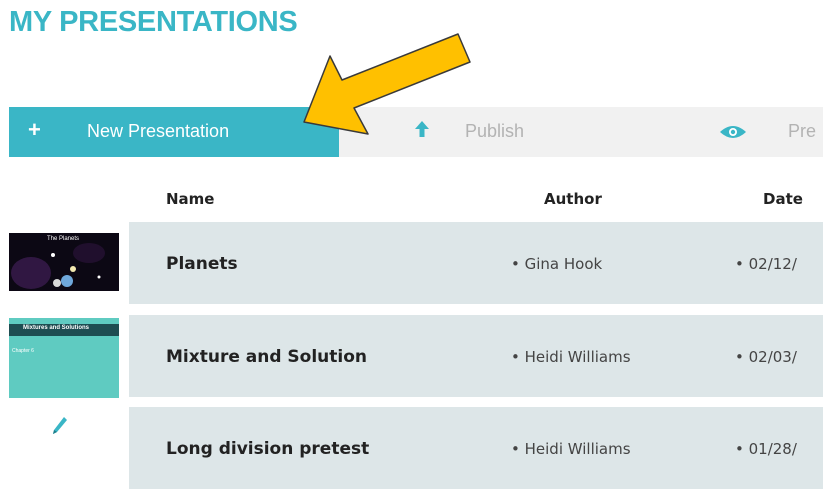 This screenshot has height=489, width=823. I want to click on column-header-date: Date, so click(783, 199).